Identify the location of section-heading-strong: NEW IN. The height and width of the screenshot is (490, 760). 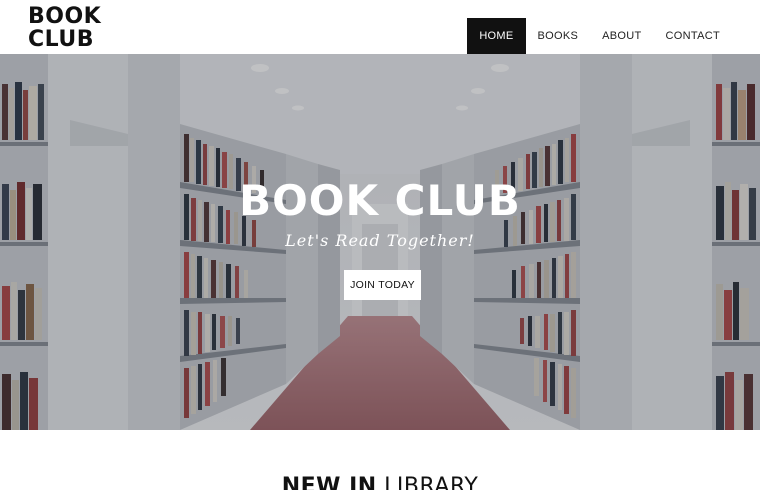
(329, 482).